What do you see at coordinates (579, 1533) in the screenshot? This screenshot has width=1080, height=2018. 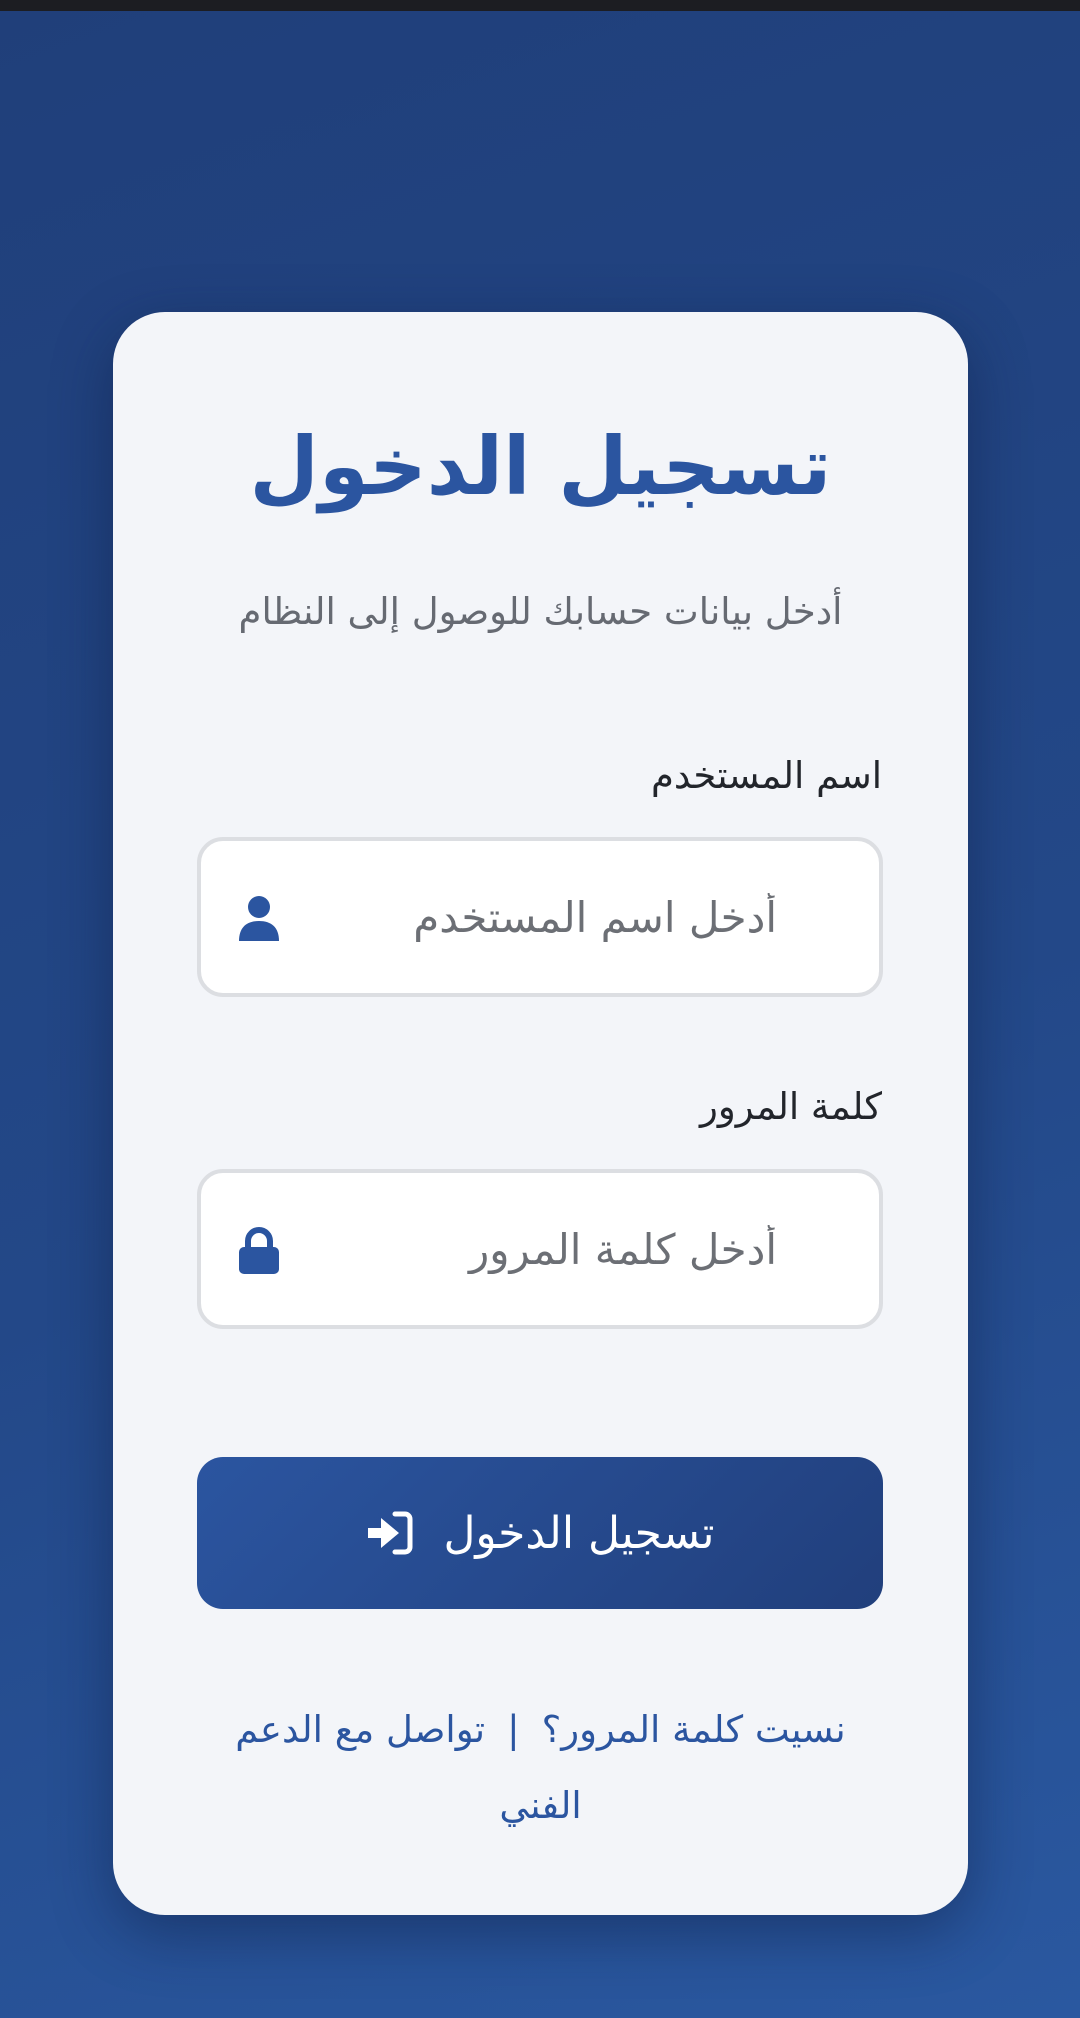 I see `login-button-label: تسجيل الدخول` at bounding box center [579, 1533].